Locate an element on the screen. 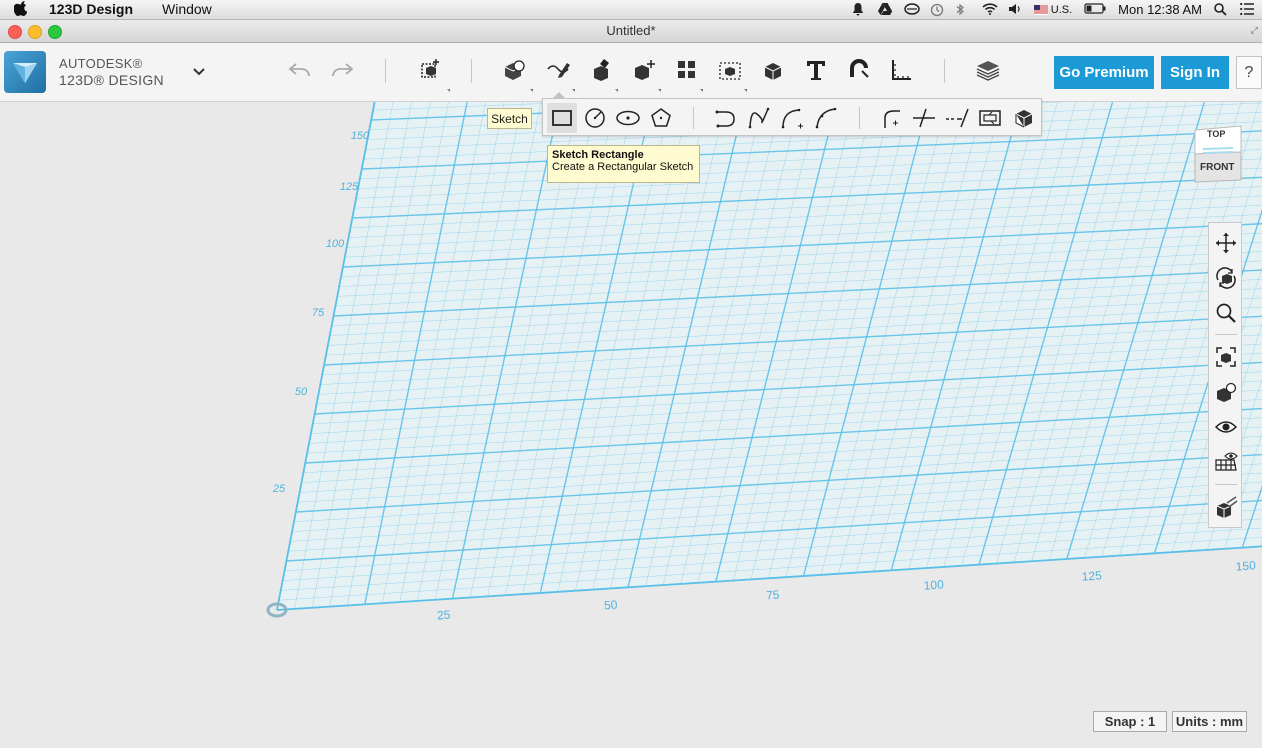 The height and width of the screenshot is (748, 1262). bluetooth-icon is located at coordinates (963, 9).